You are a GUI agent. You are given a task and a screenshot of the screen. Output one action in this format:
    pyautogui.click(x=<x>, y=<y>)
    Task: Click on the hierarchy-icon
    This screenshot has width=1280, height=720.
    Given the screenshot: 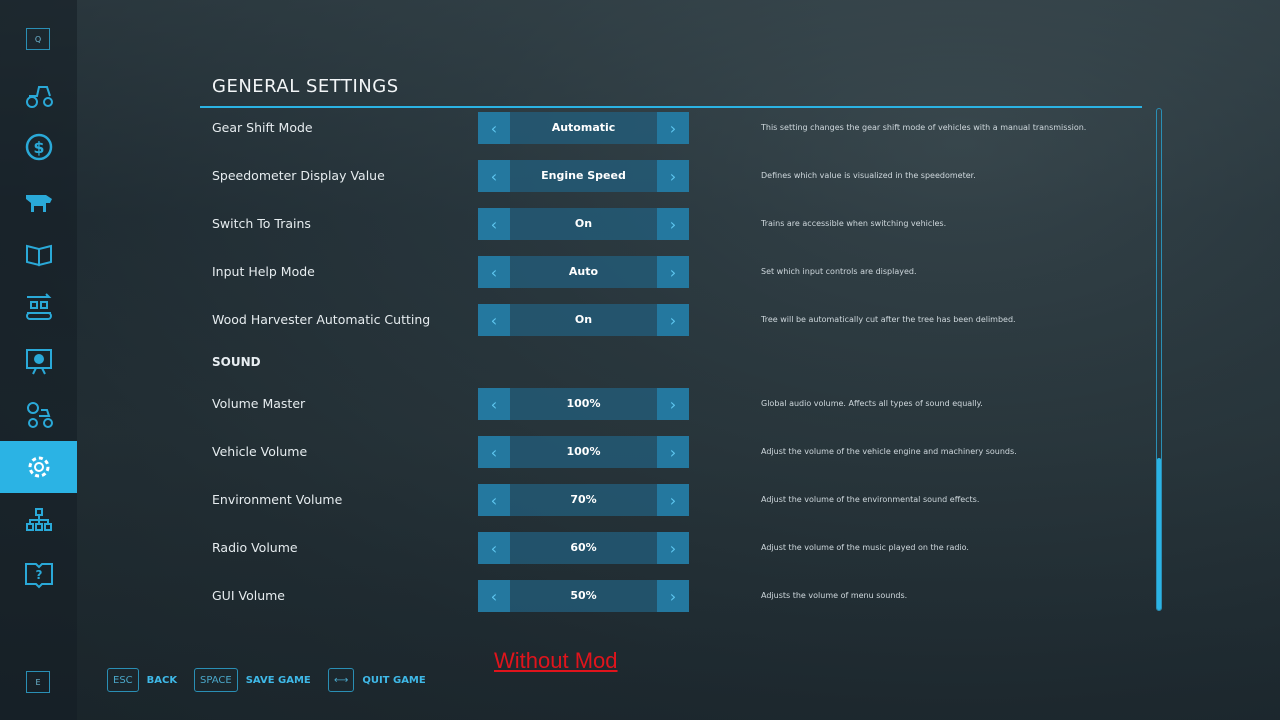 What is the action you would take?
    pyautogui.click(x=38, y=520)
    